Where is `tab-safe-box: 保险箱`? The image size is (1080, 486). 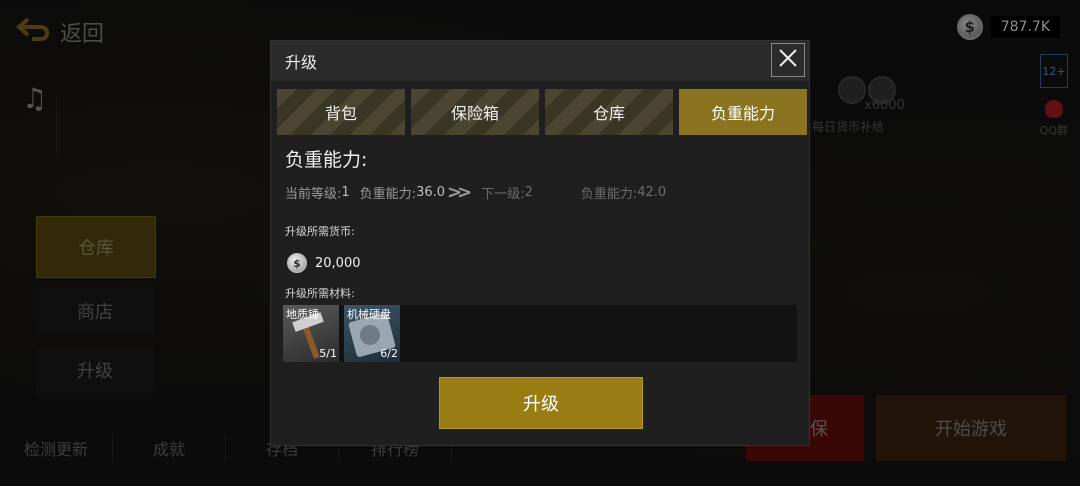 tab-safe-box: 保险箱 is located at coordinates (475, 112).